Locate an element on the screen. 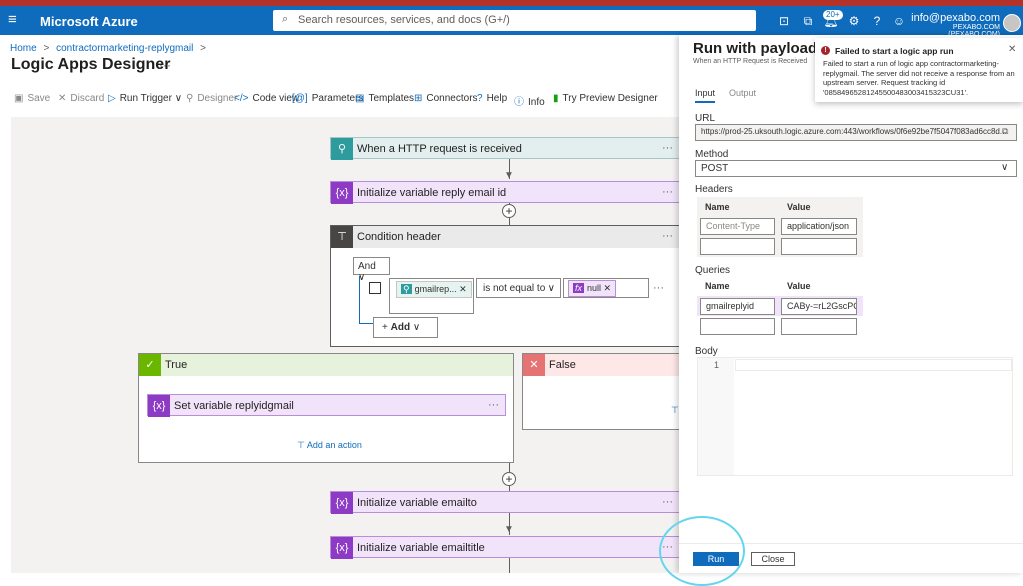 Image resolution: width=1023 pixels, height=586 pixels. tab-input: Input is located at coordinates (705, 95).